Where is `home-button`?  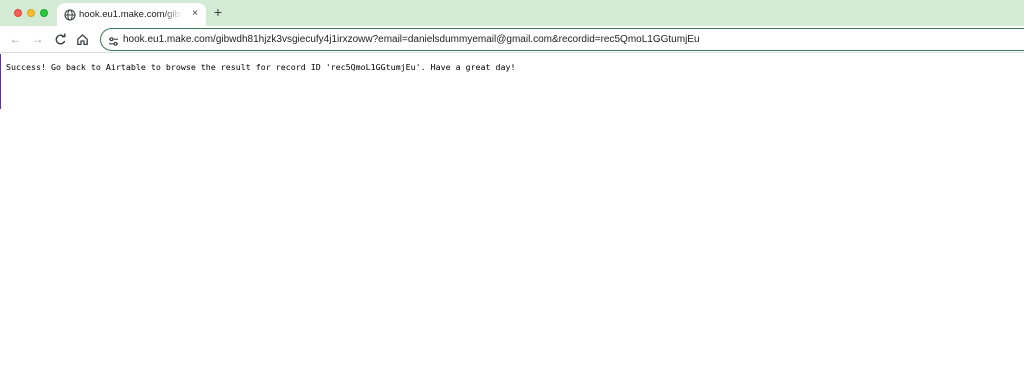 home-button is located at coordinates (82, 39).